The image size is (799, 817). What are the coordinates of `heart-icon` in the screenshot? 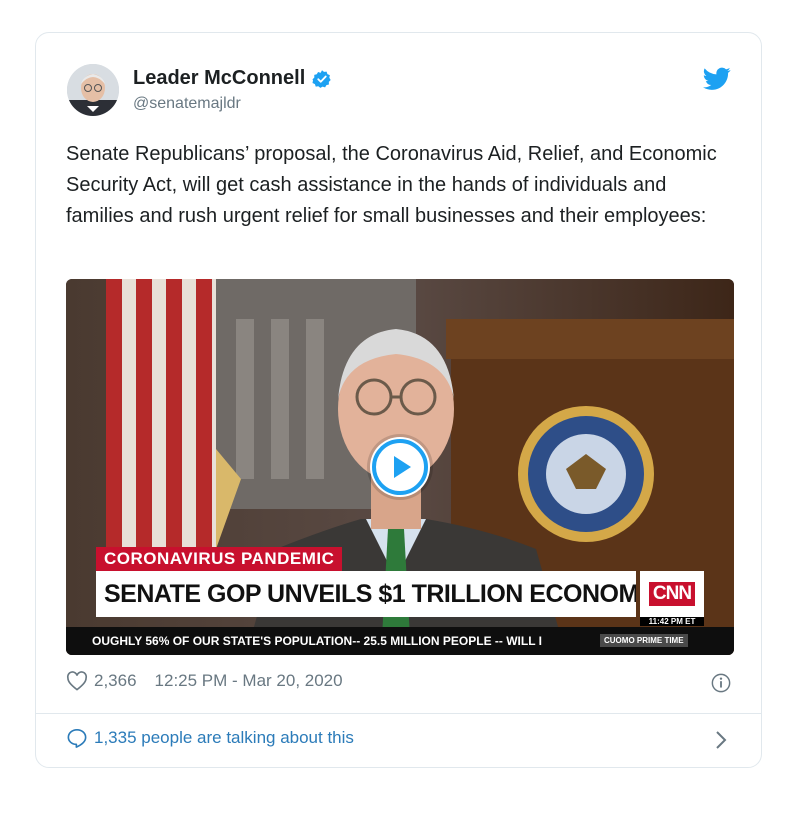 It's located at (77, 681).